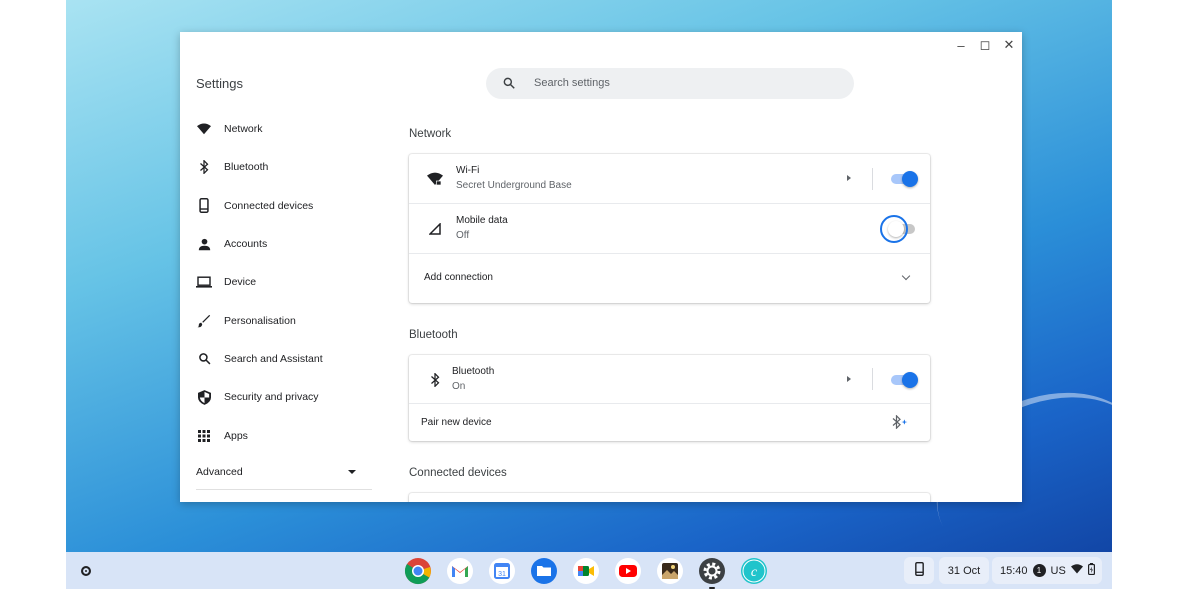 The image size is (1178, 589). Describe the element at coordinates (246, 167) in the screenshot. I see `sidebar-item-label: Bluetooth` at that location.